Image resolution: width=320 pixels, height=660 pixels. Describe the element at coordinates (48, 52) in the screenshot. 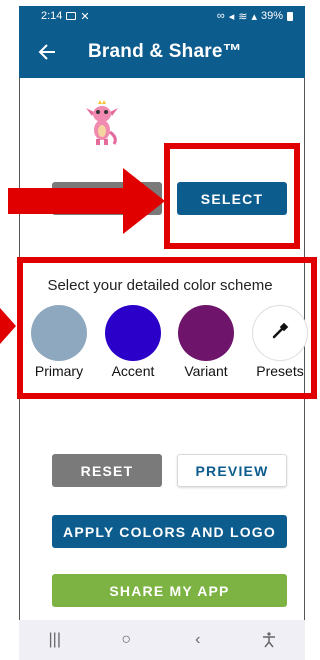

I see `back-arrow-icon` at that location.